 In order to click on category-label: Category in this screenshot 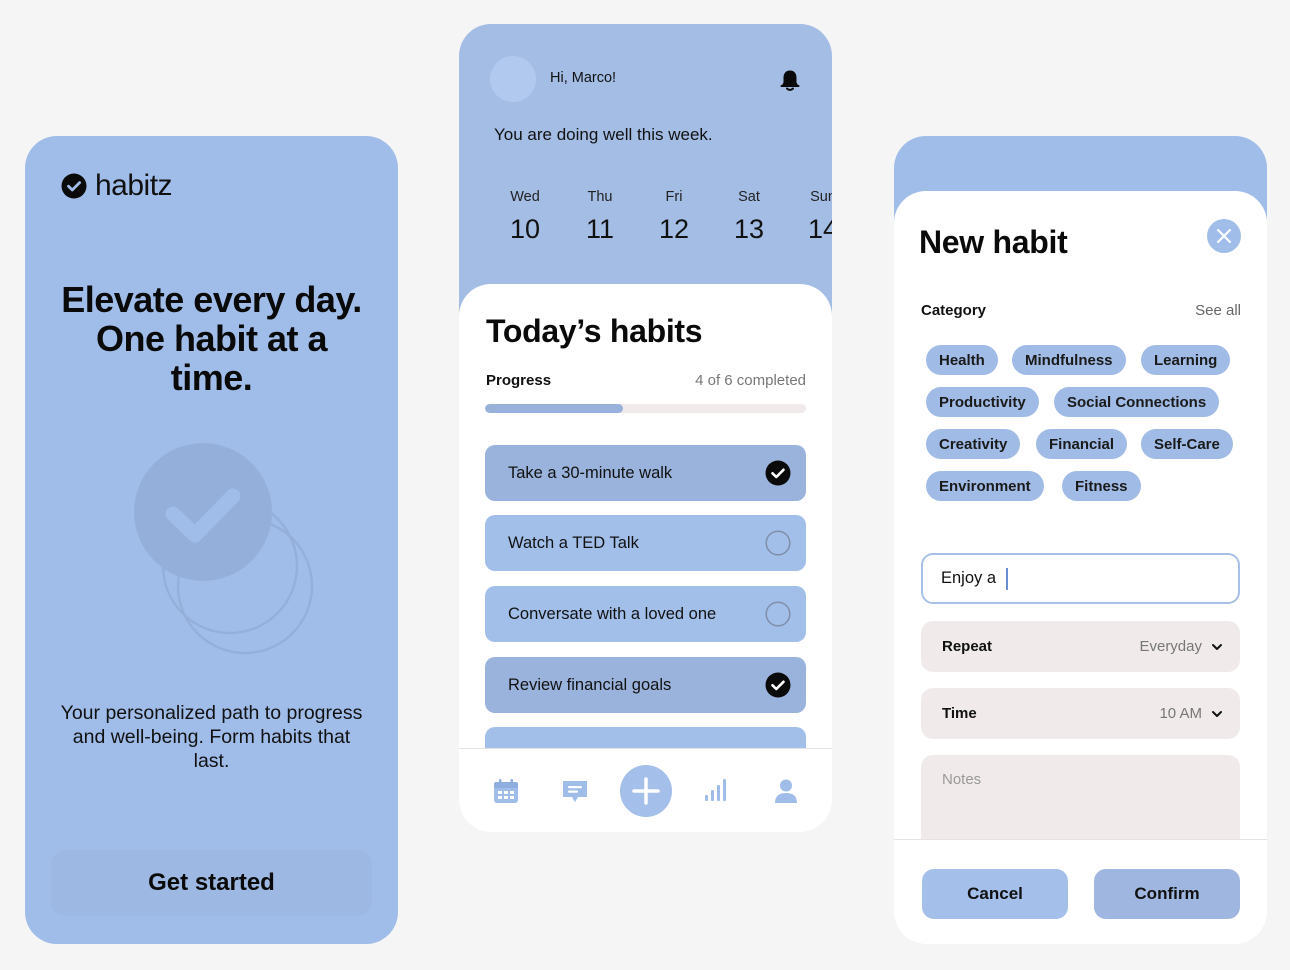, I will do `click(954, 310)`.